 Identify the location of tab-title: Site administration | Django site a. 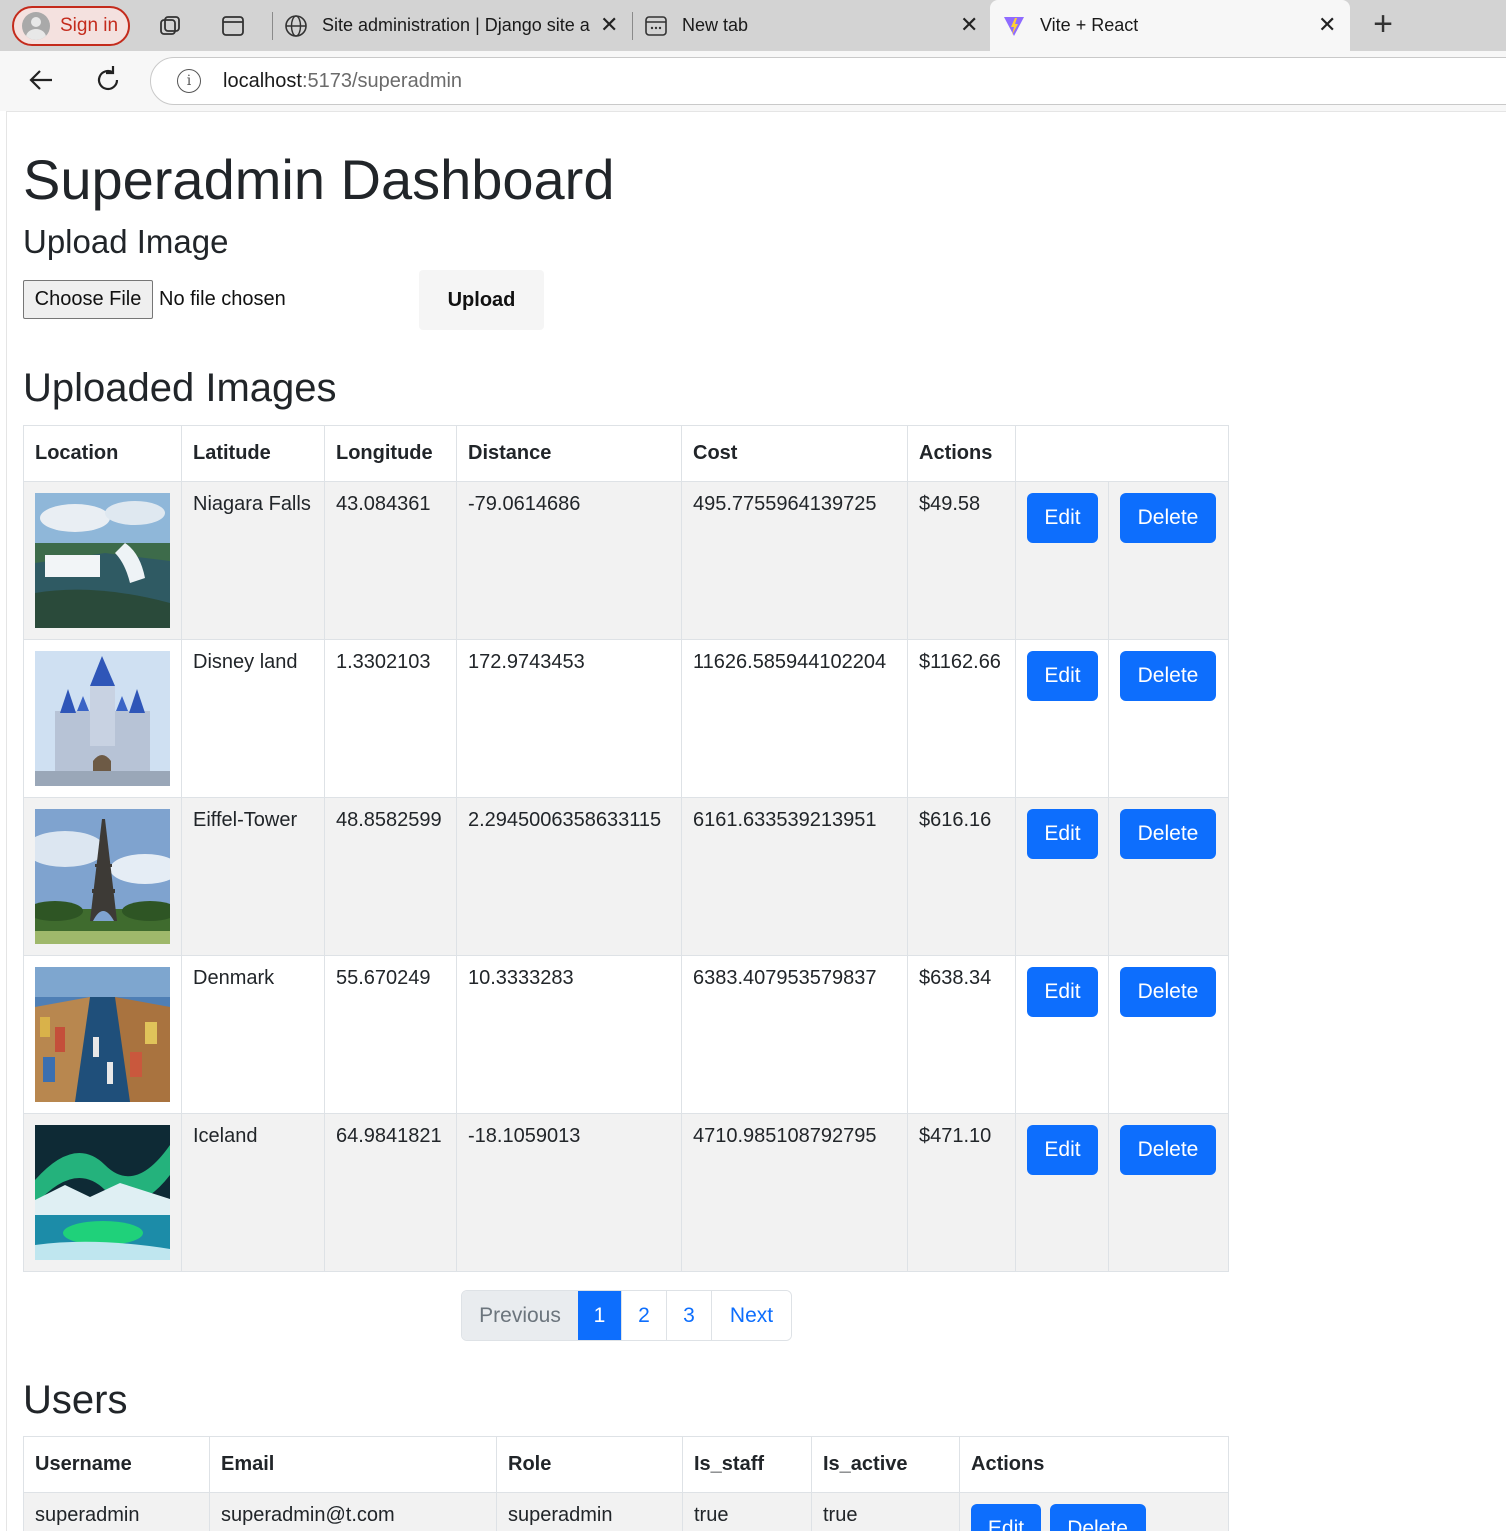
(456, 25).